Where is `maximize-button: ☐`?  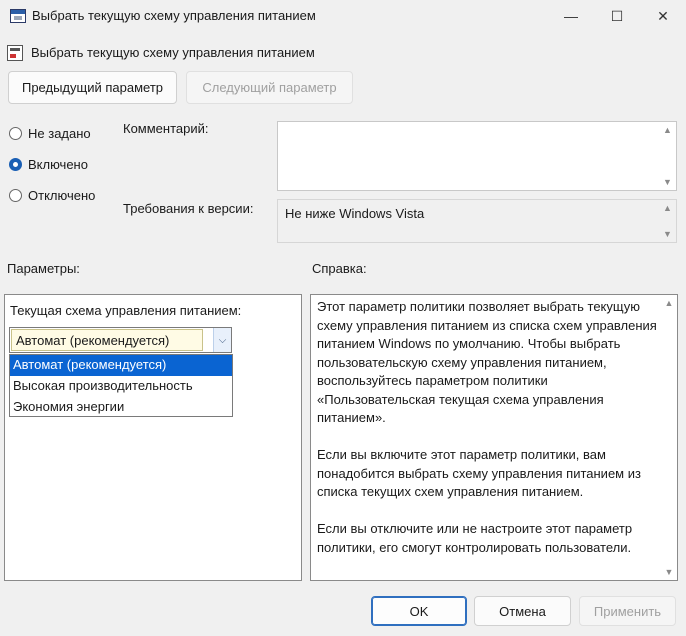 maximize-button: ☐ is located at coordinates (617, 16).